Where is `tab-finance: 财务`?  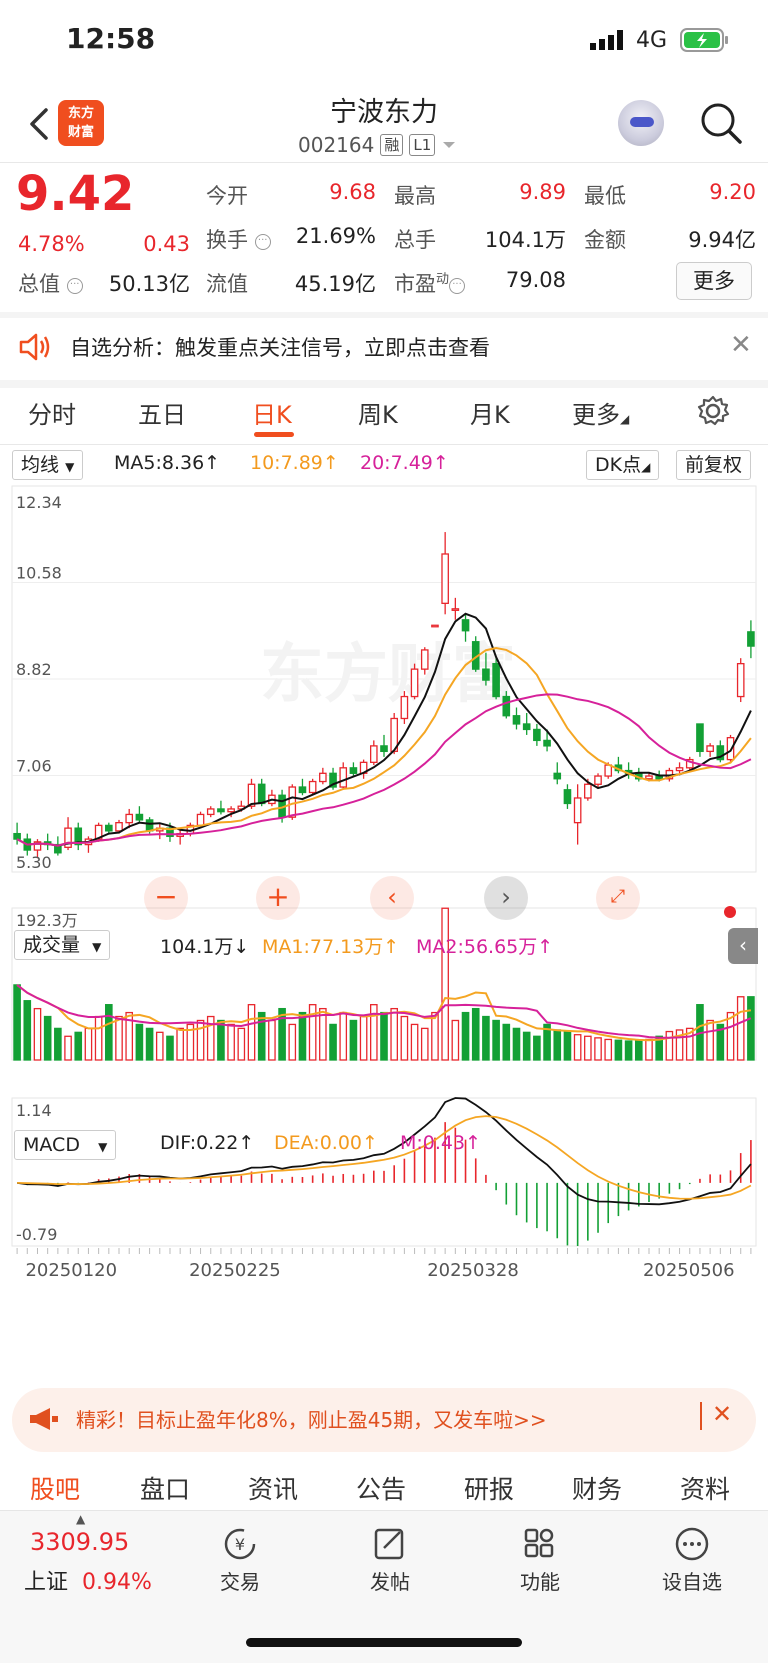
tab-finance: 财务 is located at coordinates (597, 1488).